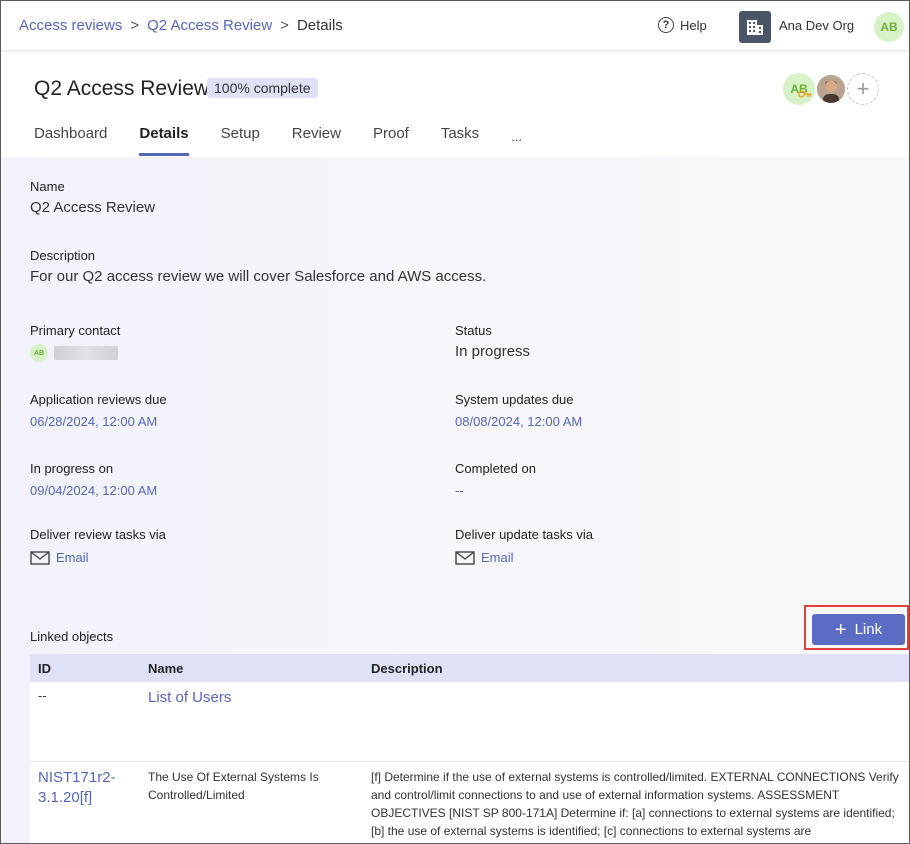  I want to click on name-field: Name Q2 Access Review, so click(92, 197).